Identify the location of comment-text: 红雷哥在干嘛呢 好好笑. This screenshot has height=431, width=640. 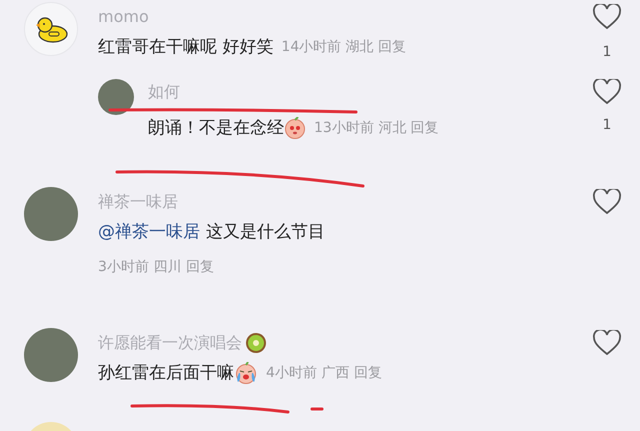
(186, 47).